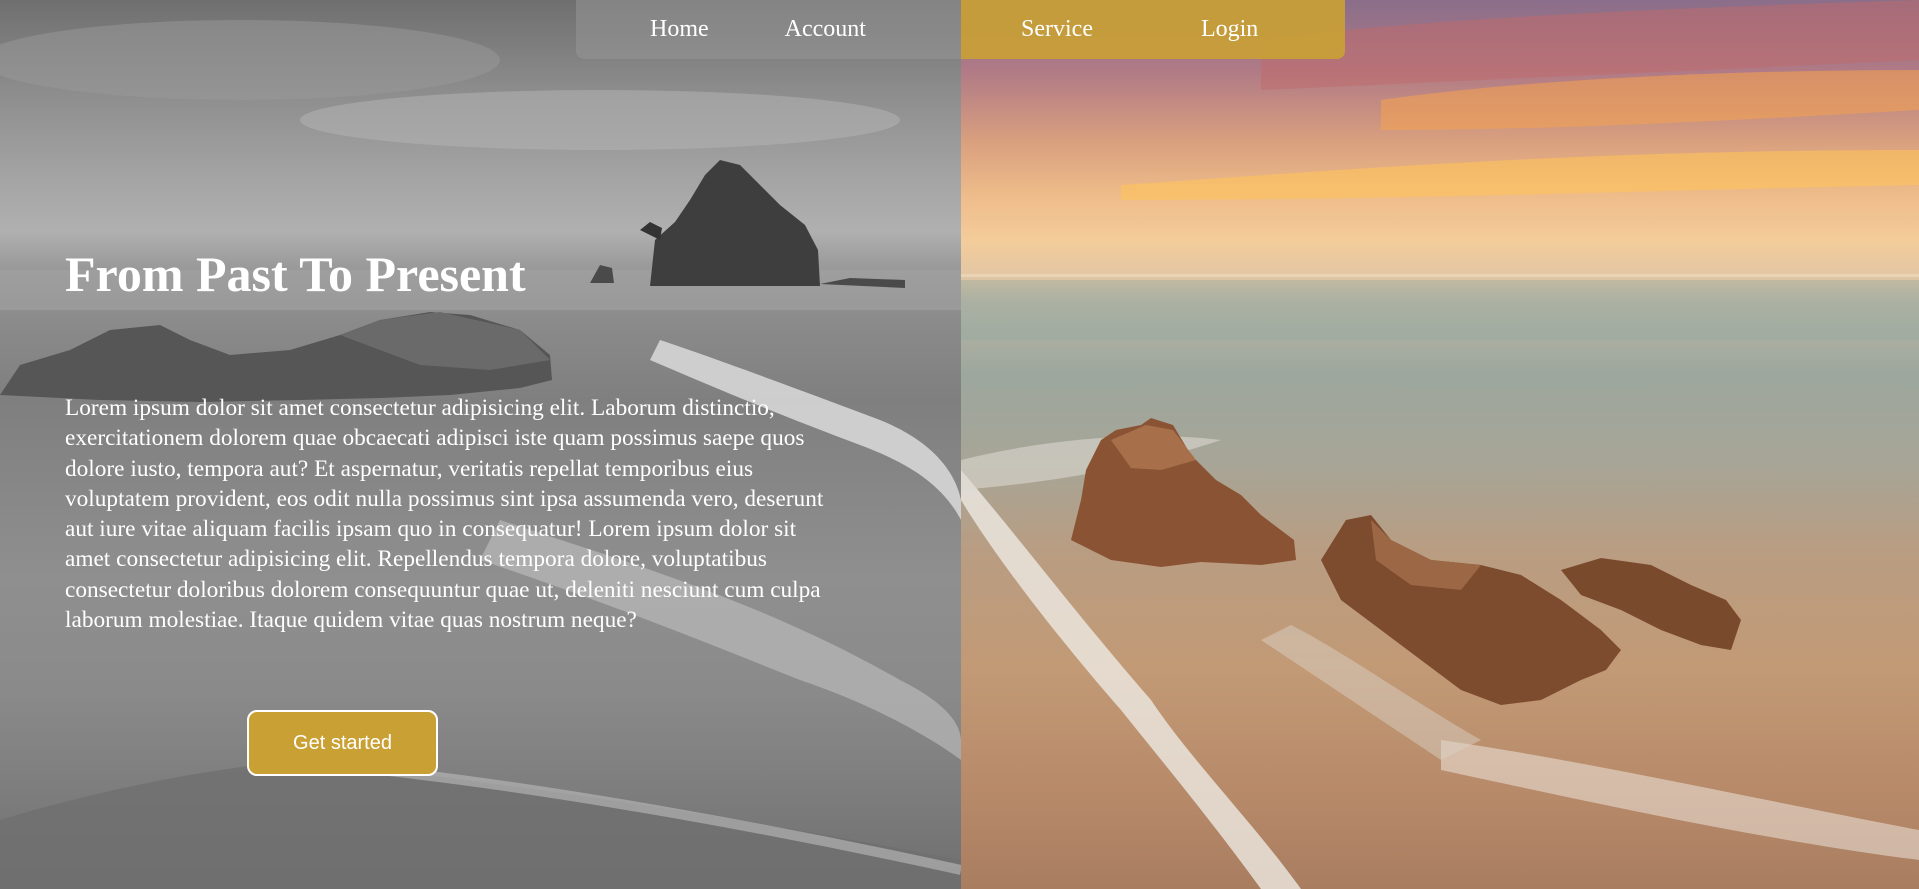 This screenshot has height=889, width=1919. What do you see at coordinates (825, 29) in the screenshot?
I see `nav-link-account: Account` at bounding box center [825, 29].